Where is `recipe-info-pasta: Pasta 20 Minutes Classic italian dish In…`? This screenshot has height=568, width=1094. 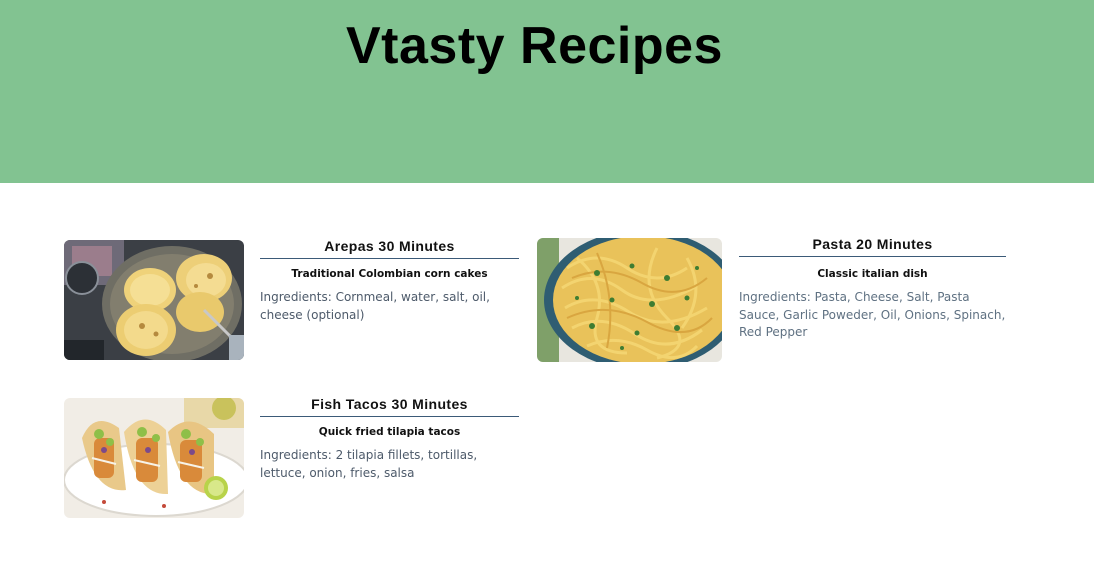 recipe-info-pasta: Pasta 20 Minutes Classic italian dish In… is located at coordinates (872, 289).